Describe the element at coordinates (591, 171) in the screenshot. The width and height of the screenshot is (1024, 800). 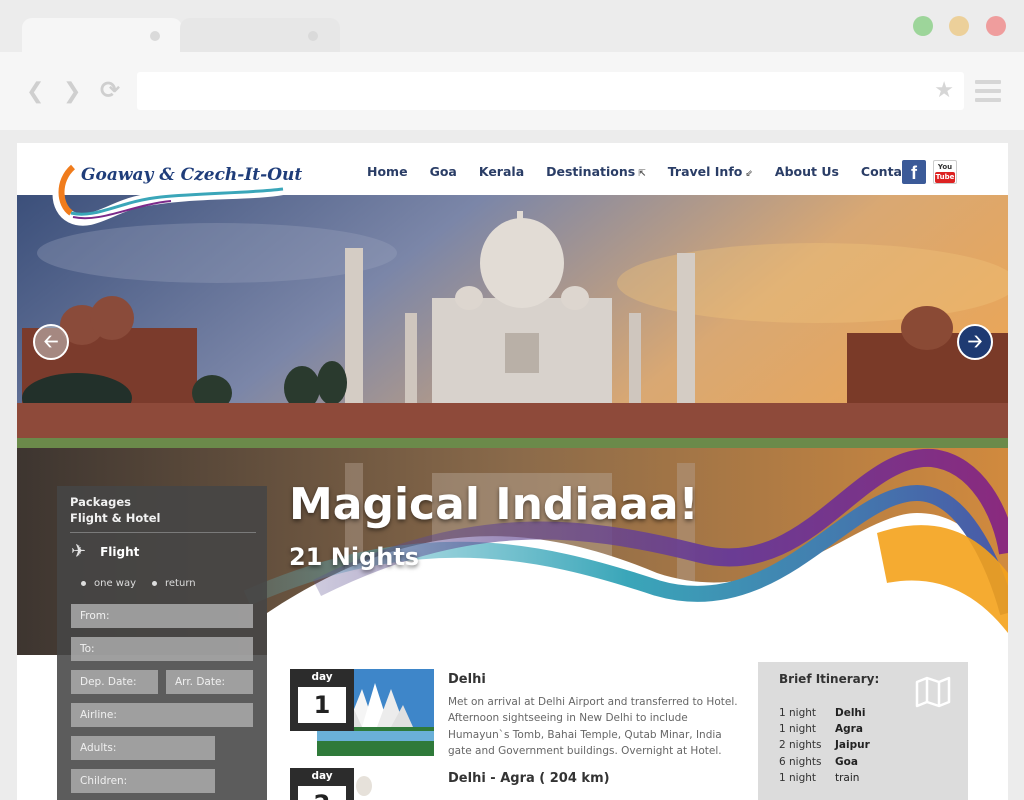
I see `nav-destinations-label: Destinations` at that location.